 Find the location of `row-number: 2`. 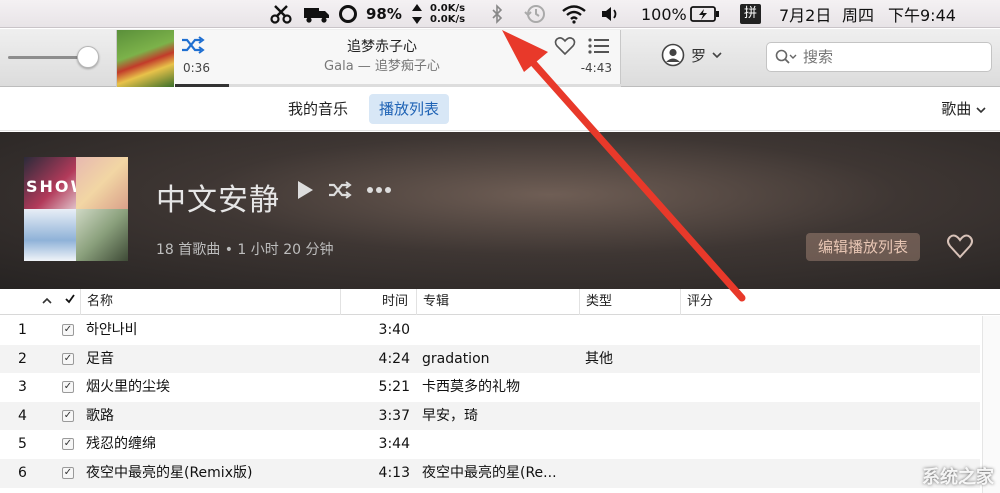

row-number: 2 is located at coordinates (22, 358).